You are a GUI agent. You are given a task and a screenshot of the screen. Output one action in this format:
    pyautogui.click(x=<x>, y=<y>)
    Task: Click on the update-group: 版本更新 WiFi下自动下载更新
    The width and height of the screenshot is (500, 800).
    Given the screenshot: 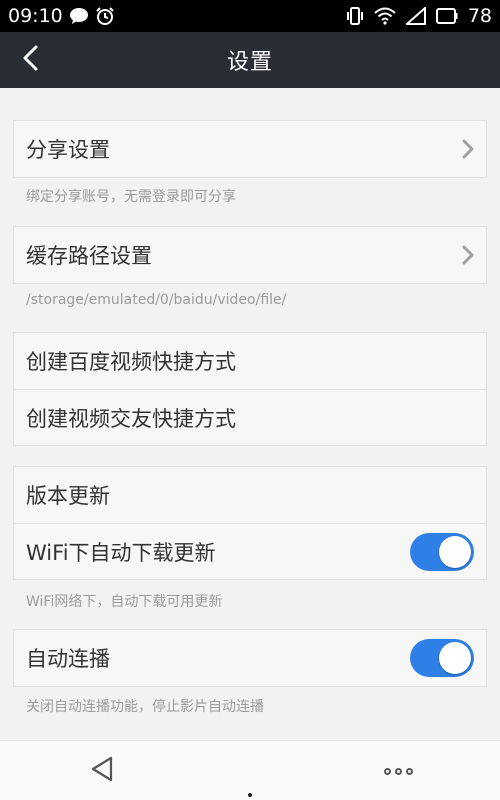 What is the action you would take?
    pyautogui.click(x=250, y=523)
    